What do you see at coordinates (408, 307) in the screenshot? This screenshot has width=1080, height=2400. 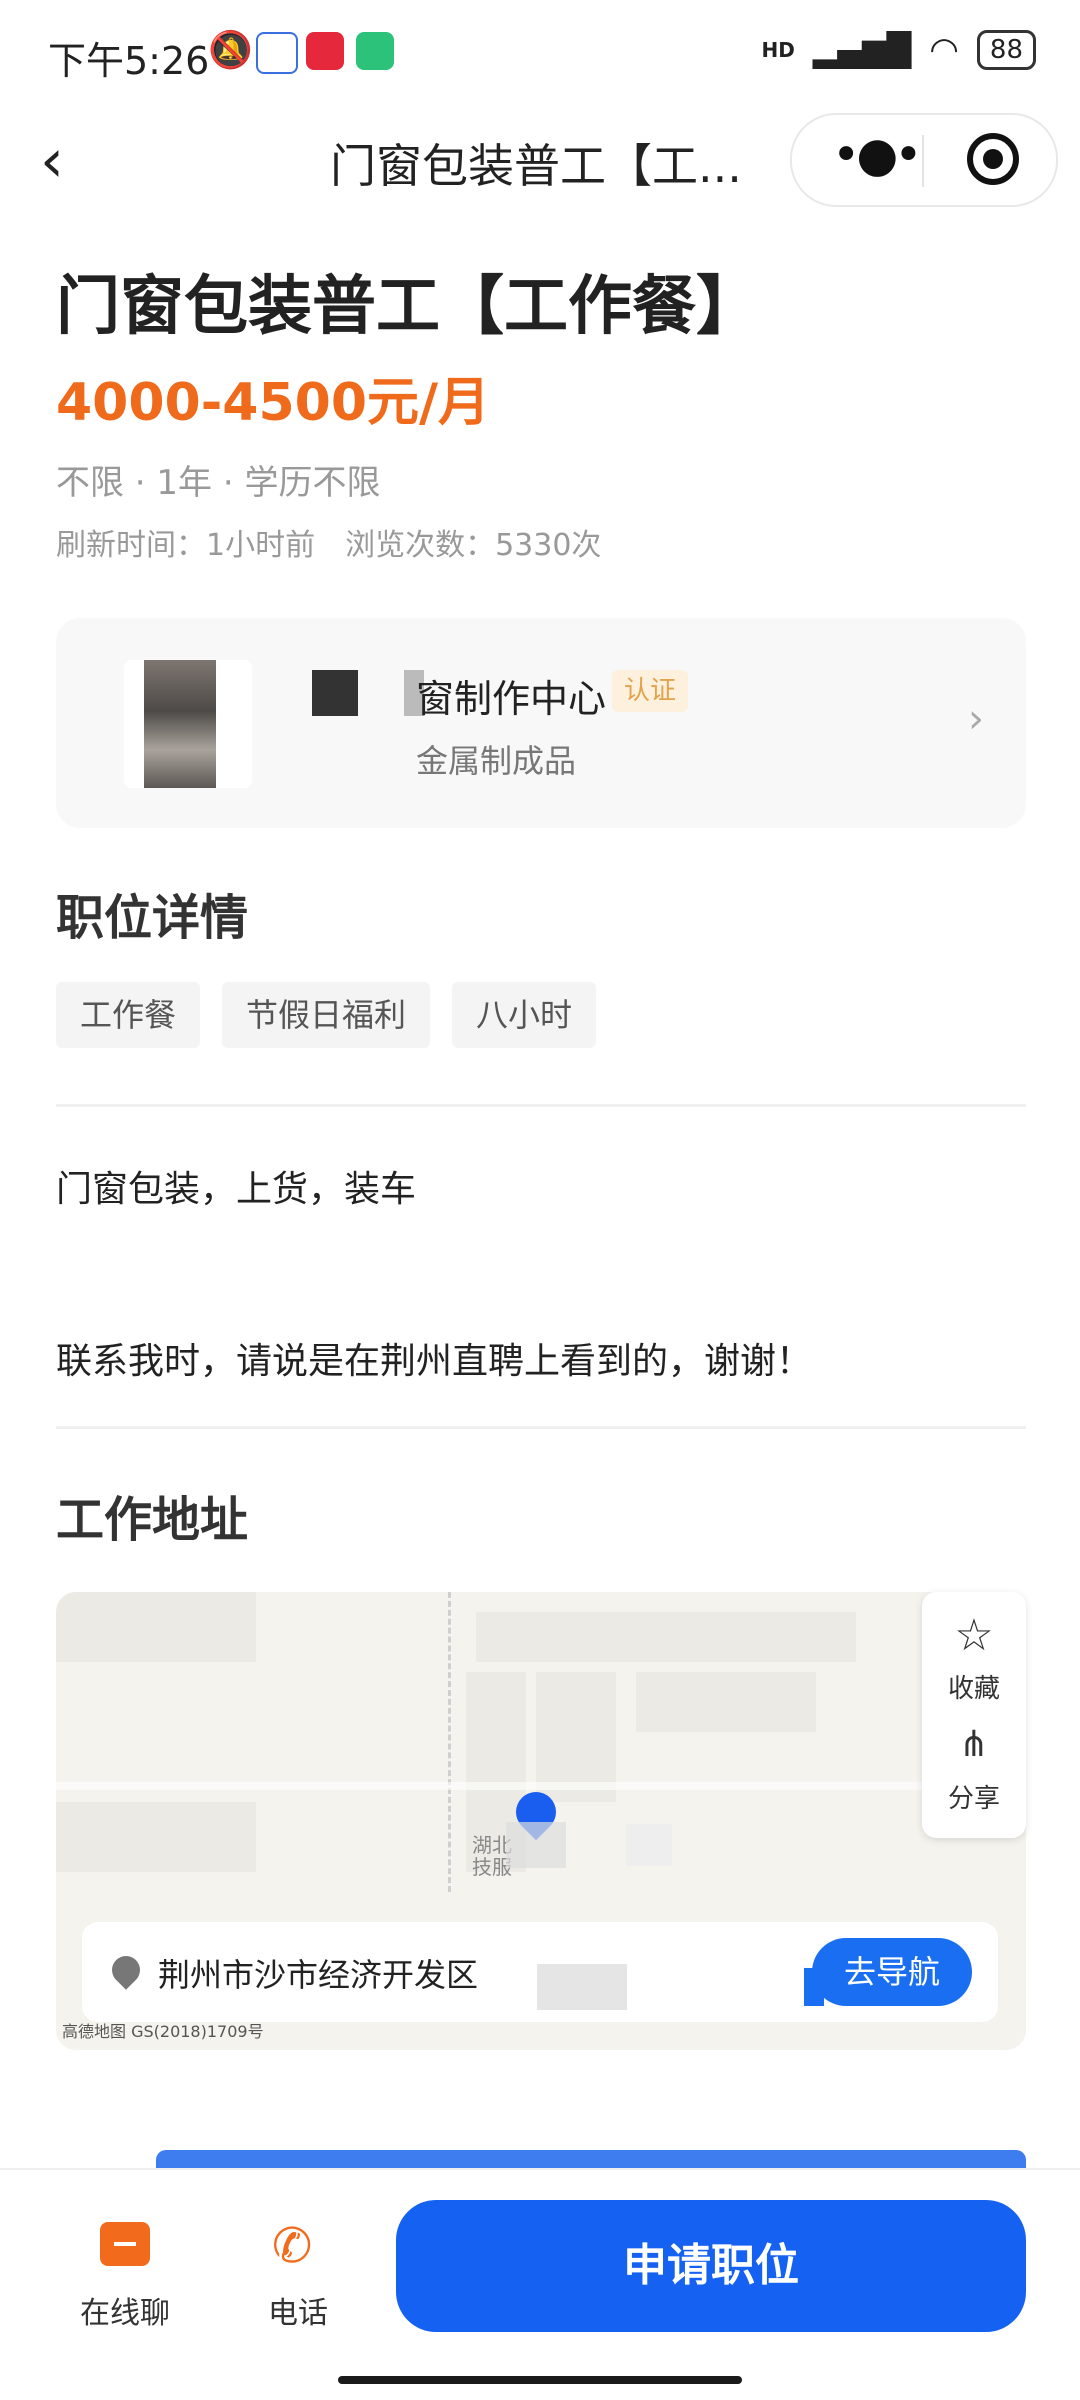 I see `job-title: 门窗包装普工【工作餐】` at bounding box center [408, 307].